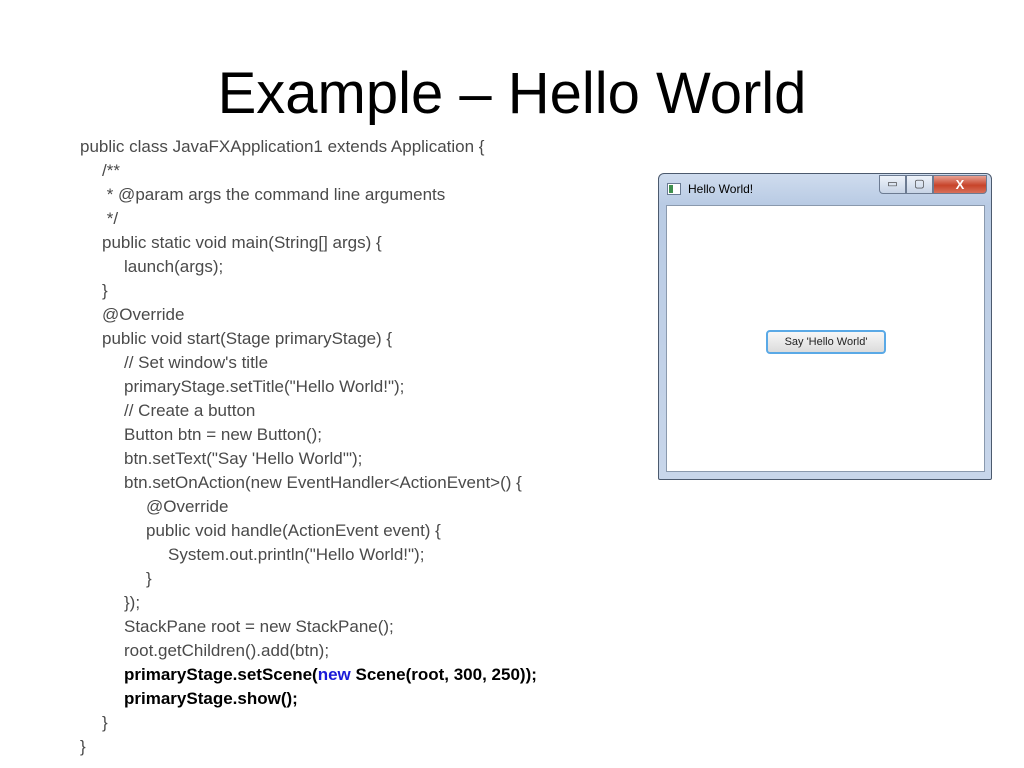 The height and width of the screenshot is (768, 1024). I want to click on hello-world-window: Hello World! ▭ ▢ X Say 'Hello World', so click(825, 326).